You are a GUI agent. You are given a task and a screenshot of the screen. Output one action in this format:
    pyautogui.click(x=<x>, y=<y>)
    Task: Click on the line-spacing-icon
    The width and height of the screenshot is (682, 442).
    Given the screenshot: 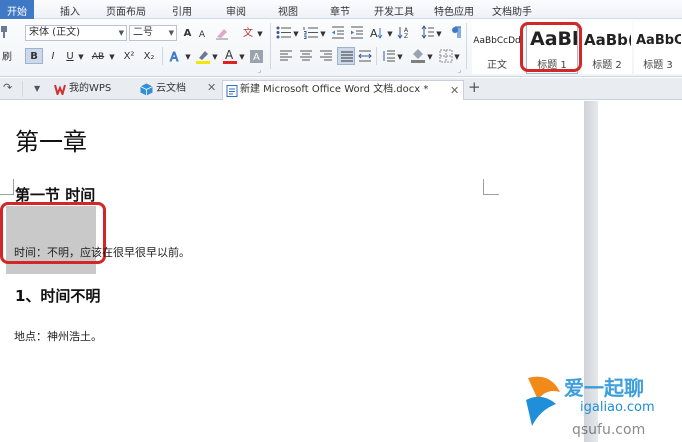 What is the action you would take?
    pyautogui.click(x=428, y=32)
    